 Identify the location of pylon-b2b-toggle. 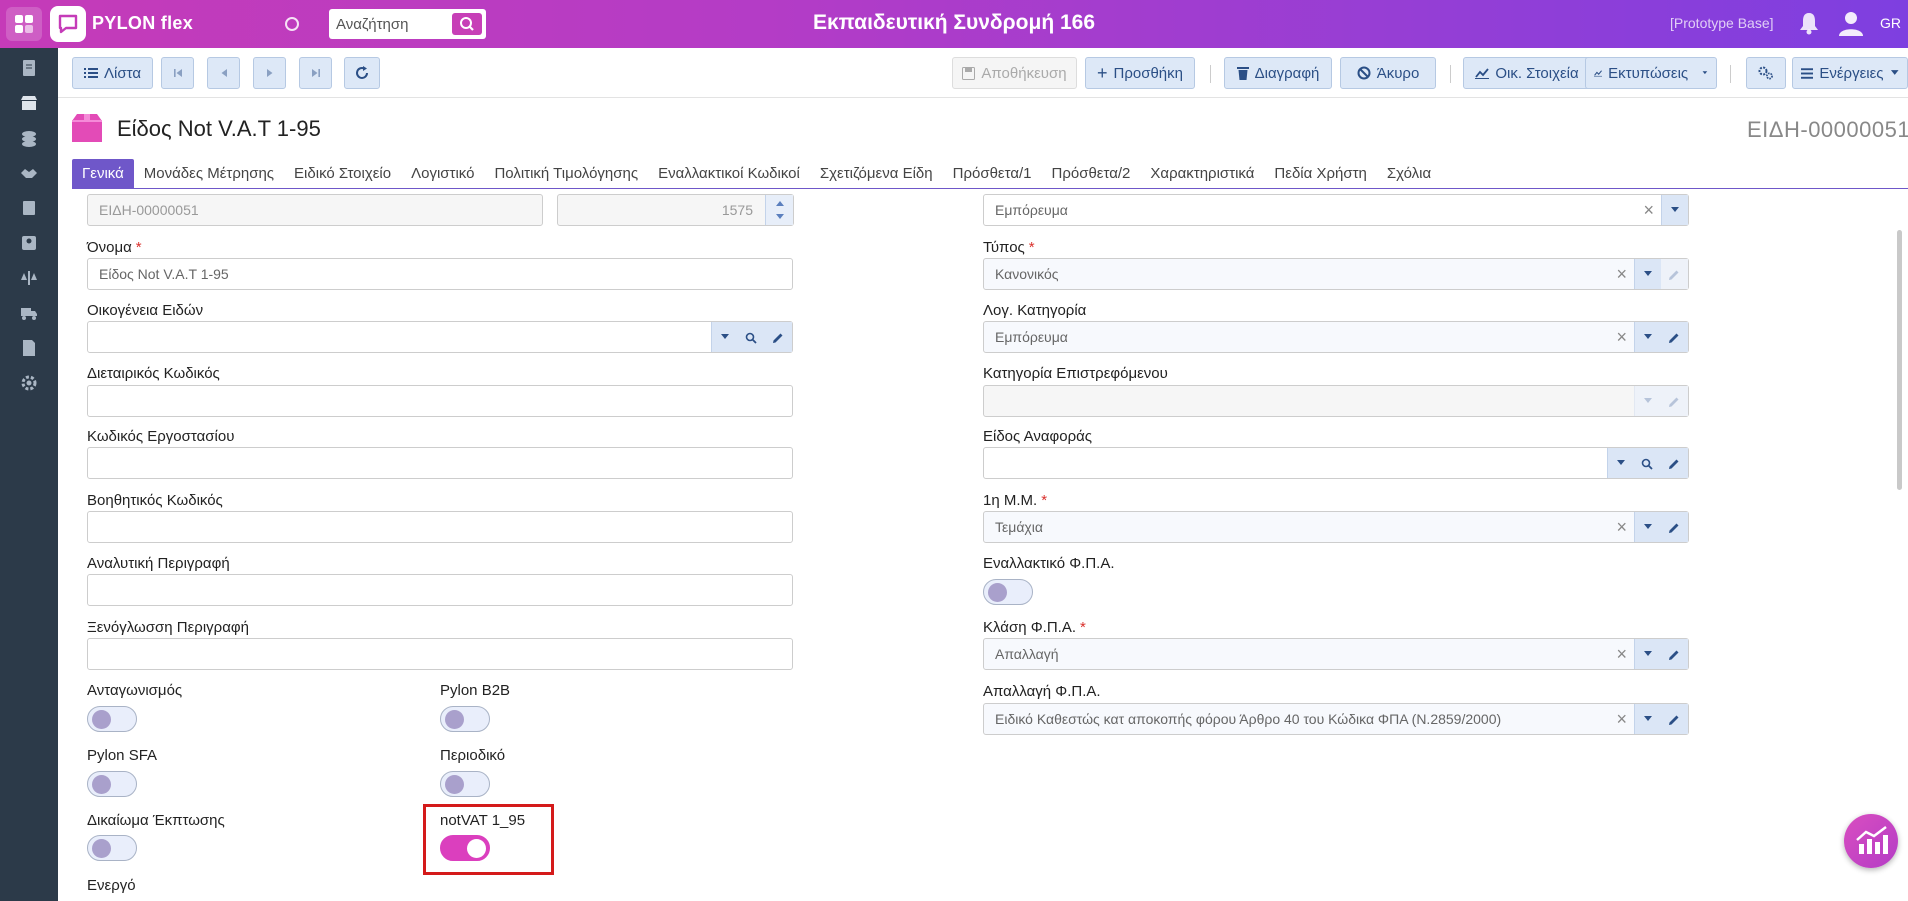
(465, 719).